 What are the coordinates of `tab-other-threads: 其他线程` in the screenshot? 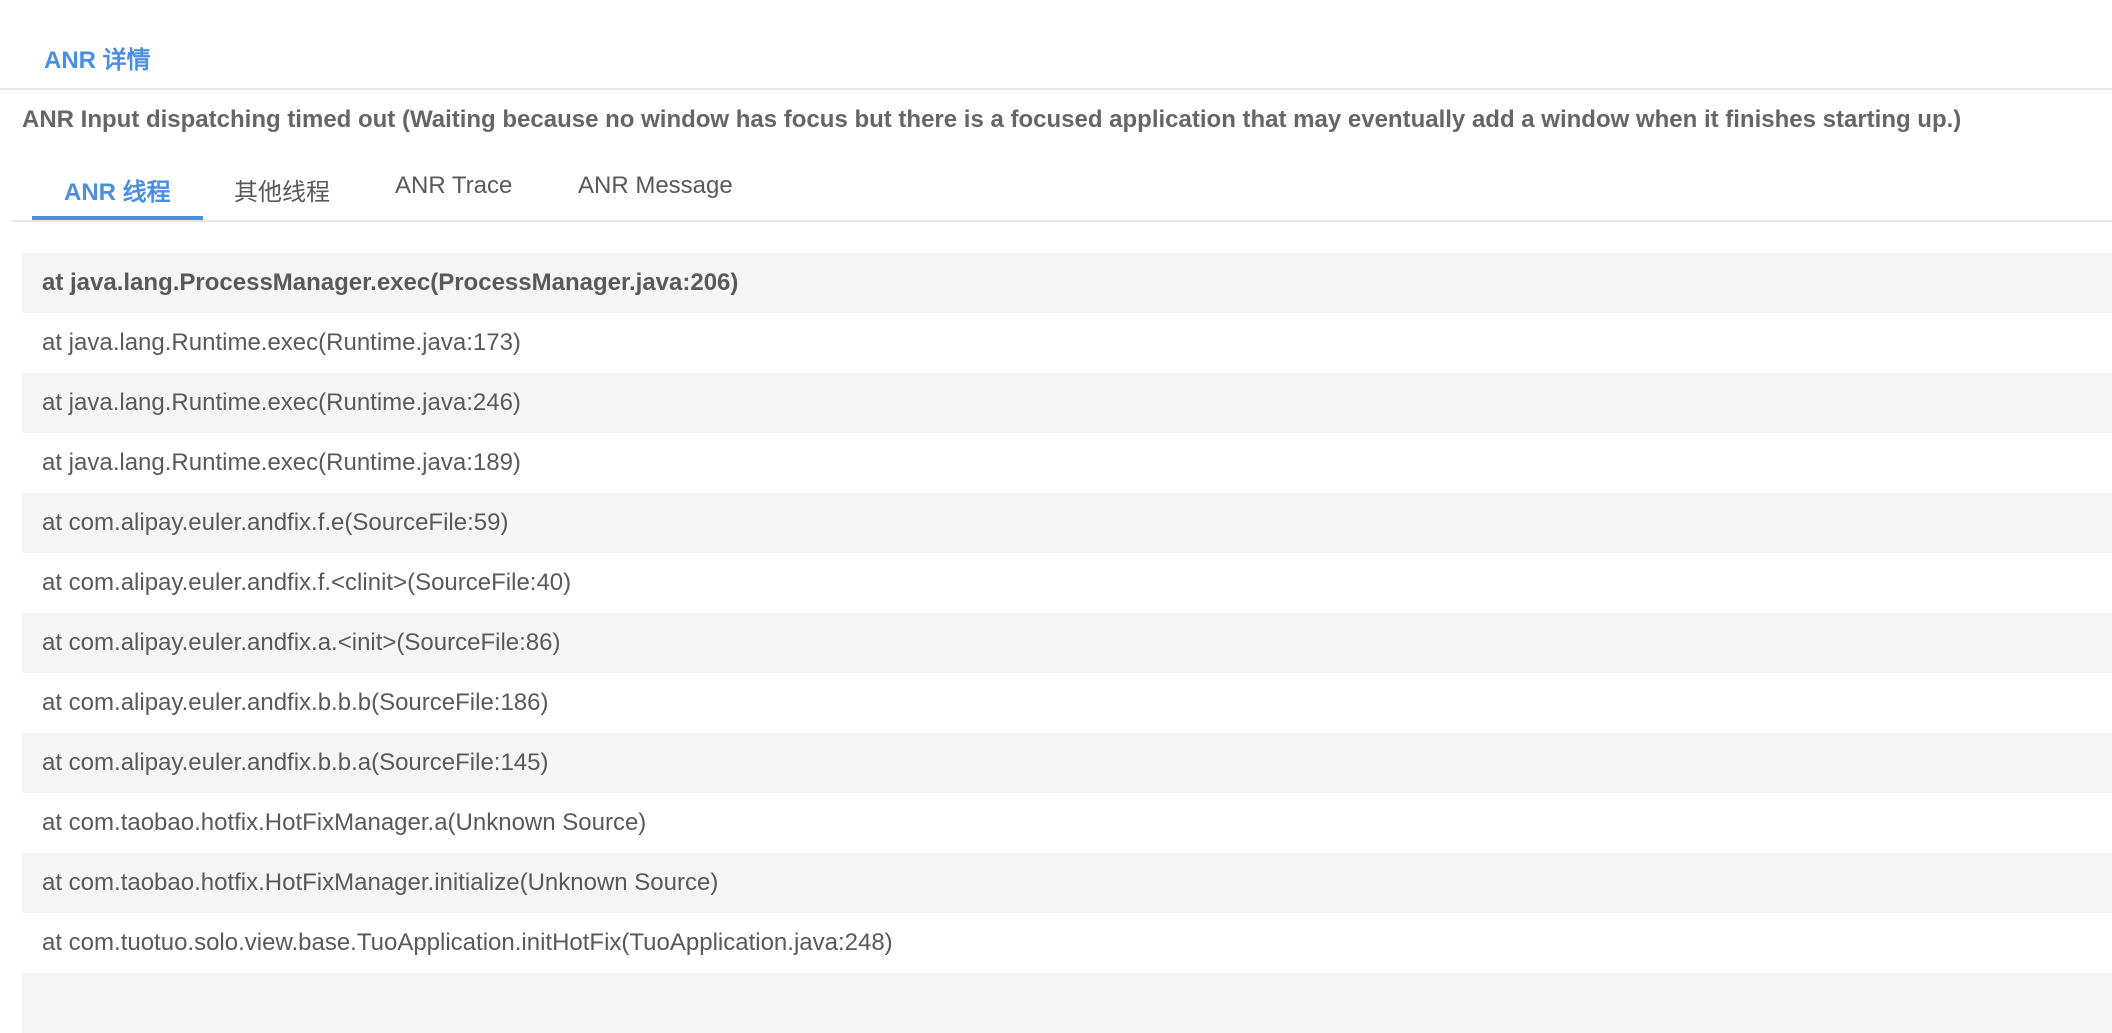 It's located at (282, 189).